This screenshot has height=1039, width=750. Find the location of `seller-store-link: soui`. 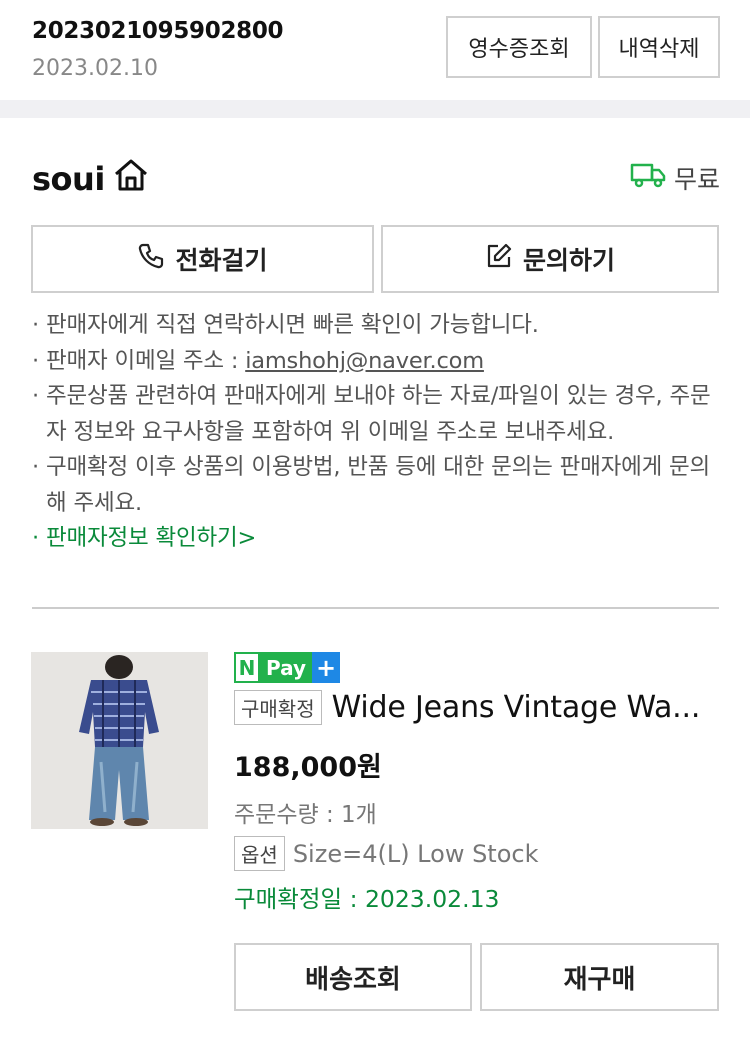

seller-store-link: soui is located at coordinates (90, 179).